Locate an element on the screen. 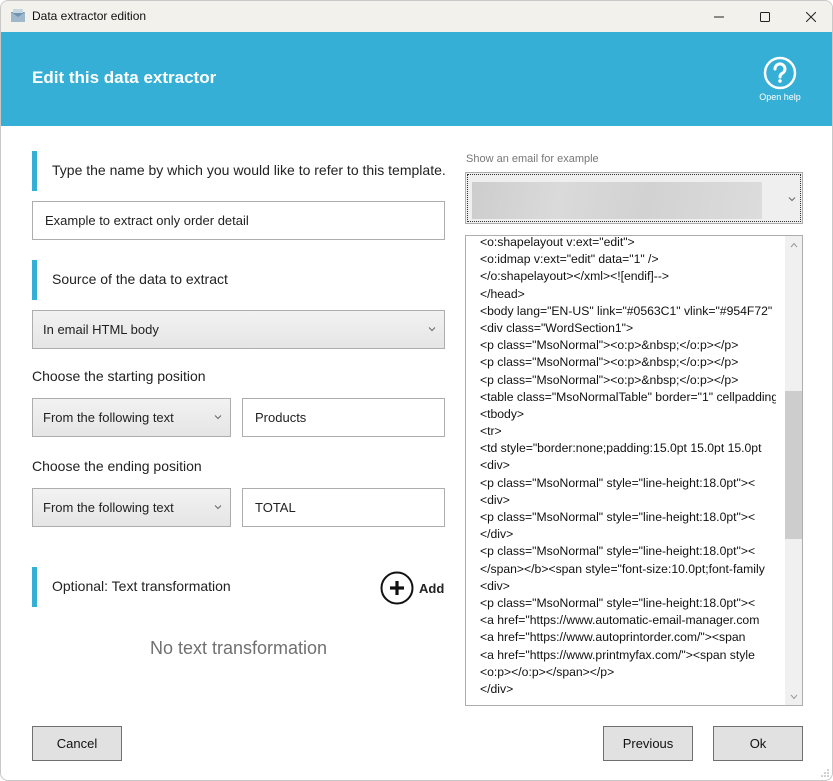 This screenshot has height=781, width=833. end-text-input: TOTAL is located at coordinates (343, 507).